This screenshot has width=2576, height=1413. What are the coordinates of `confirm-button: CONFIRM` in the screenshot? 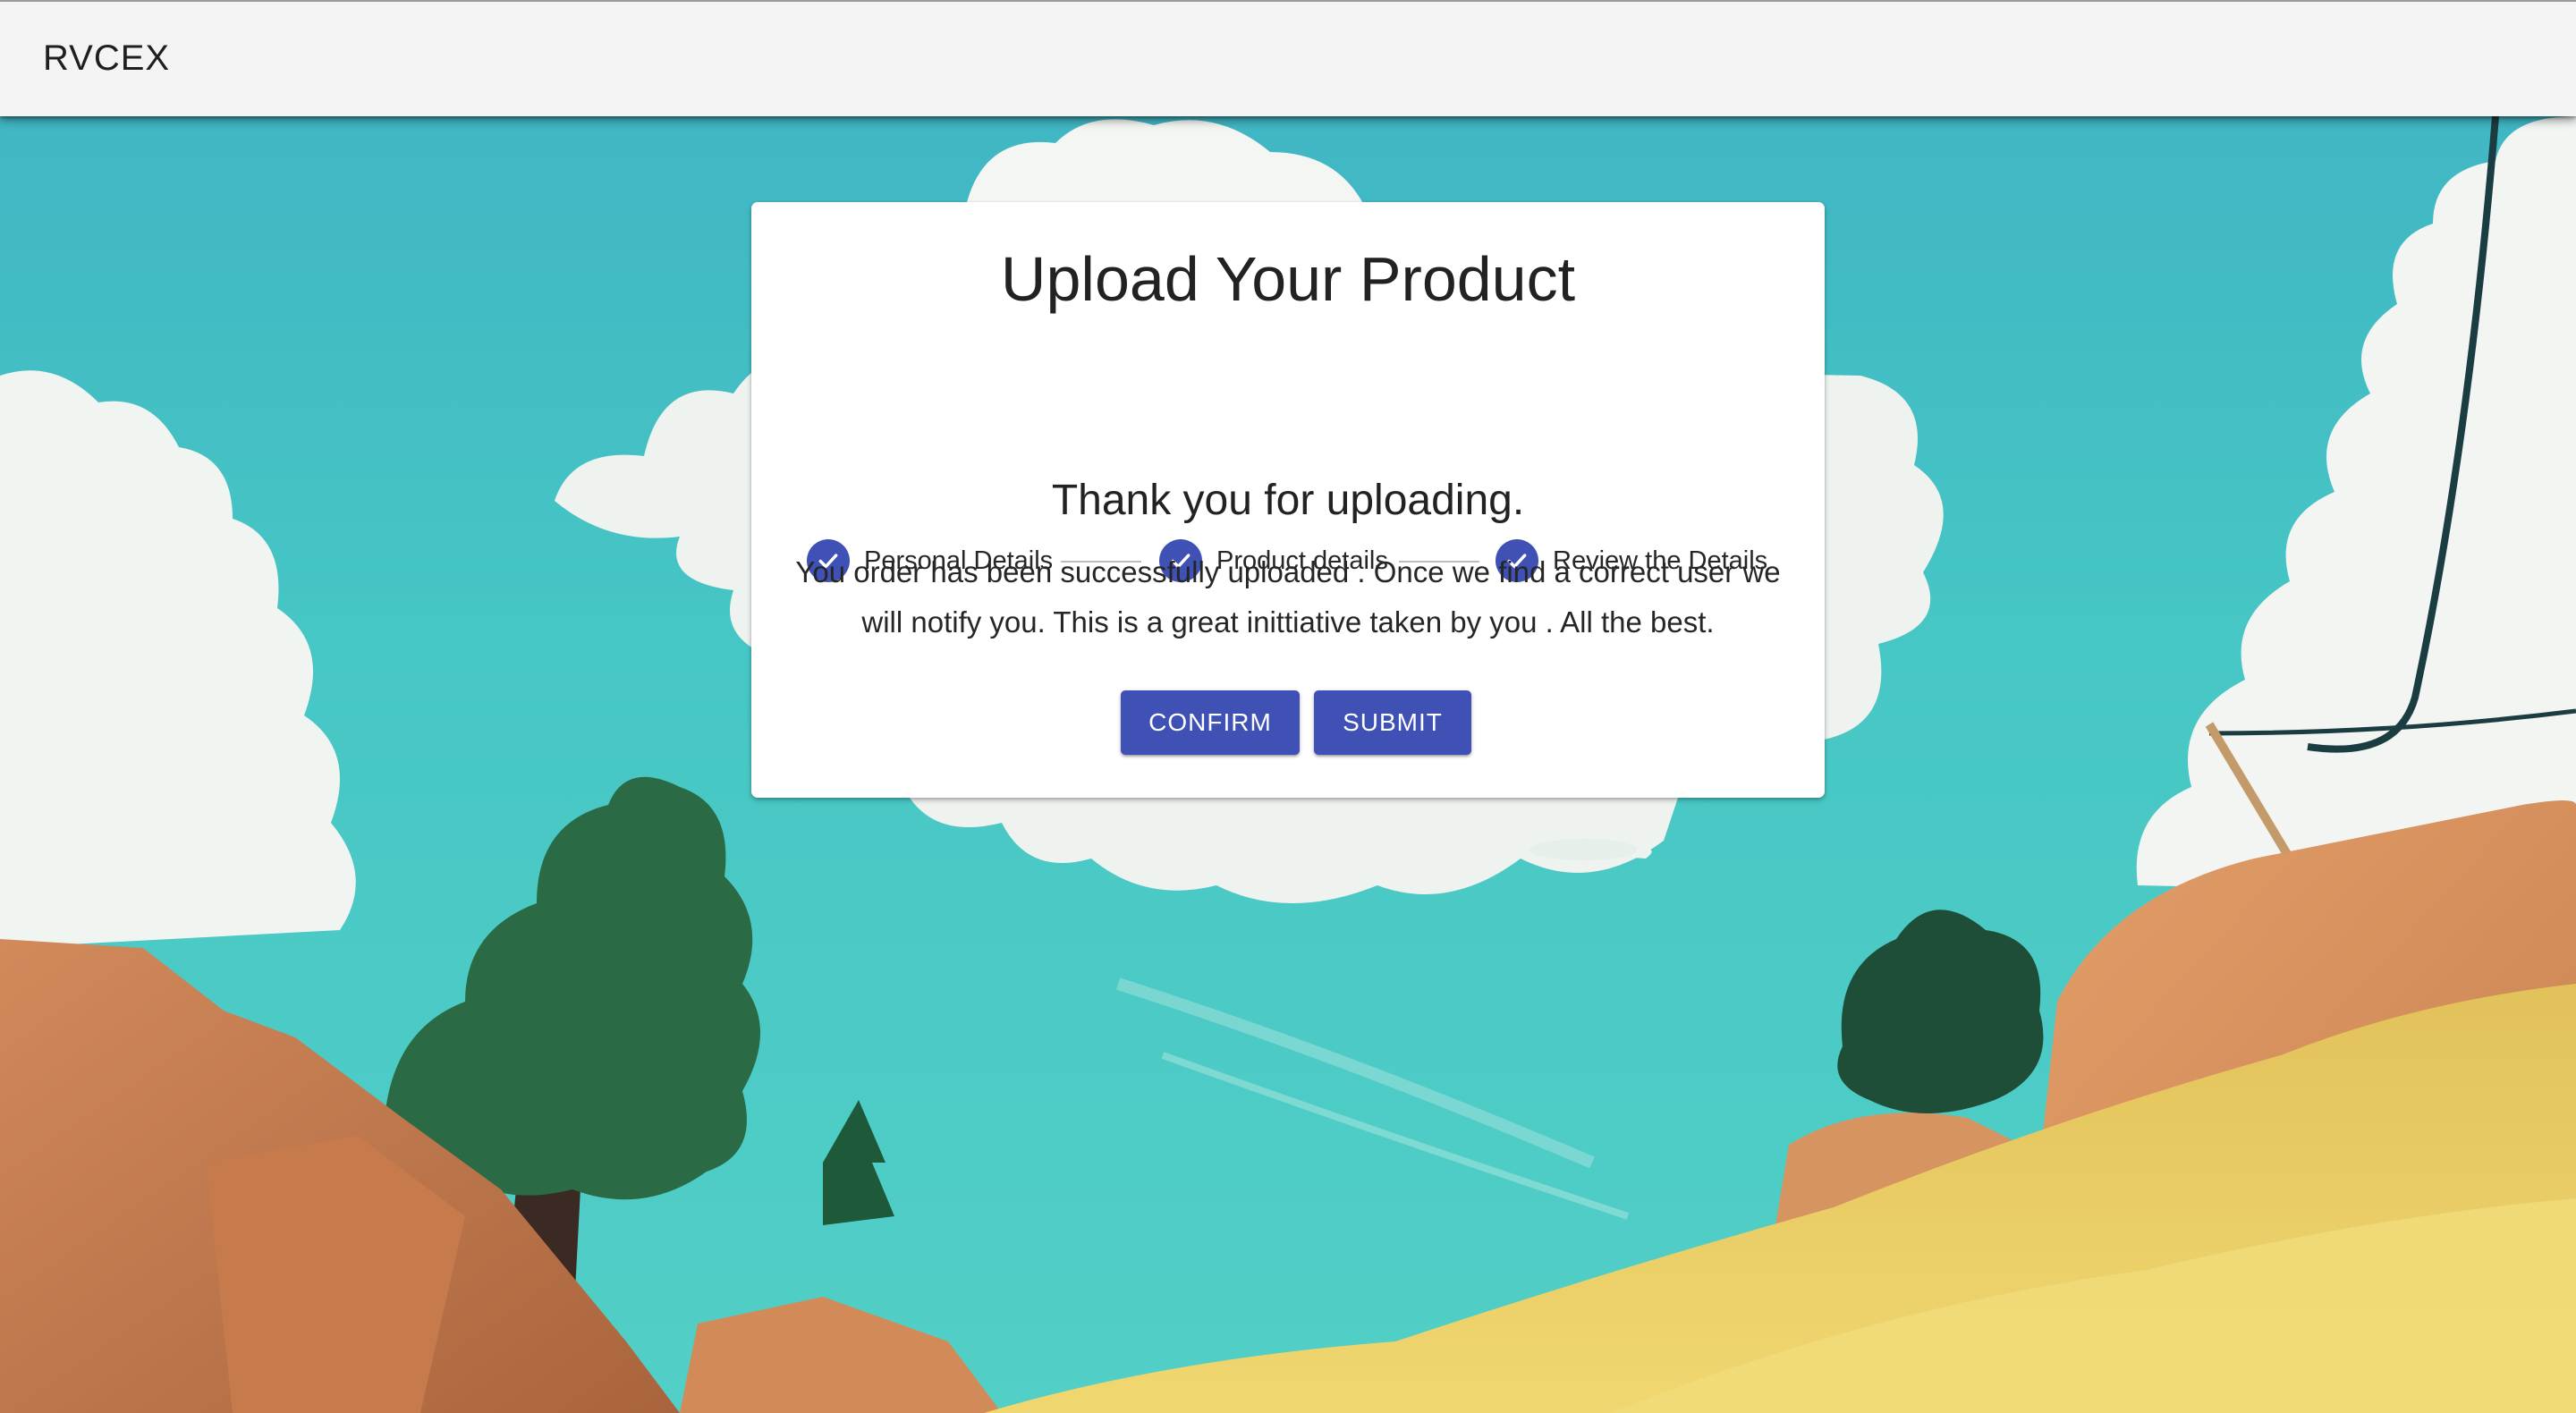 It's located at (1210, 722).